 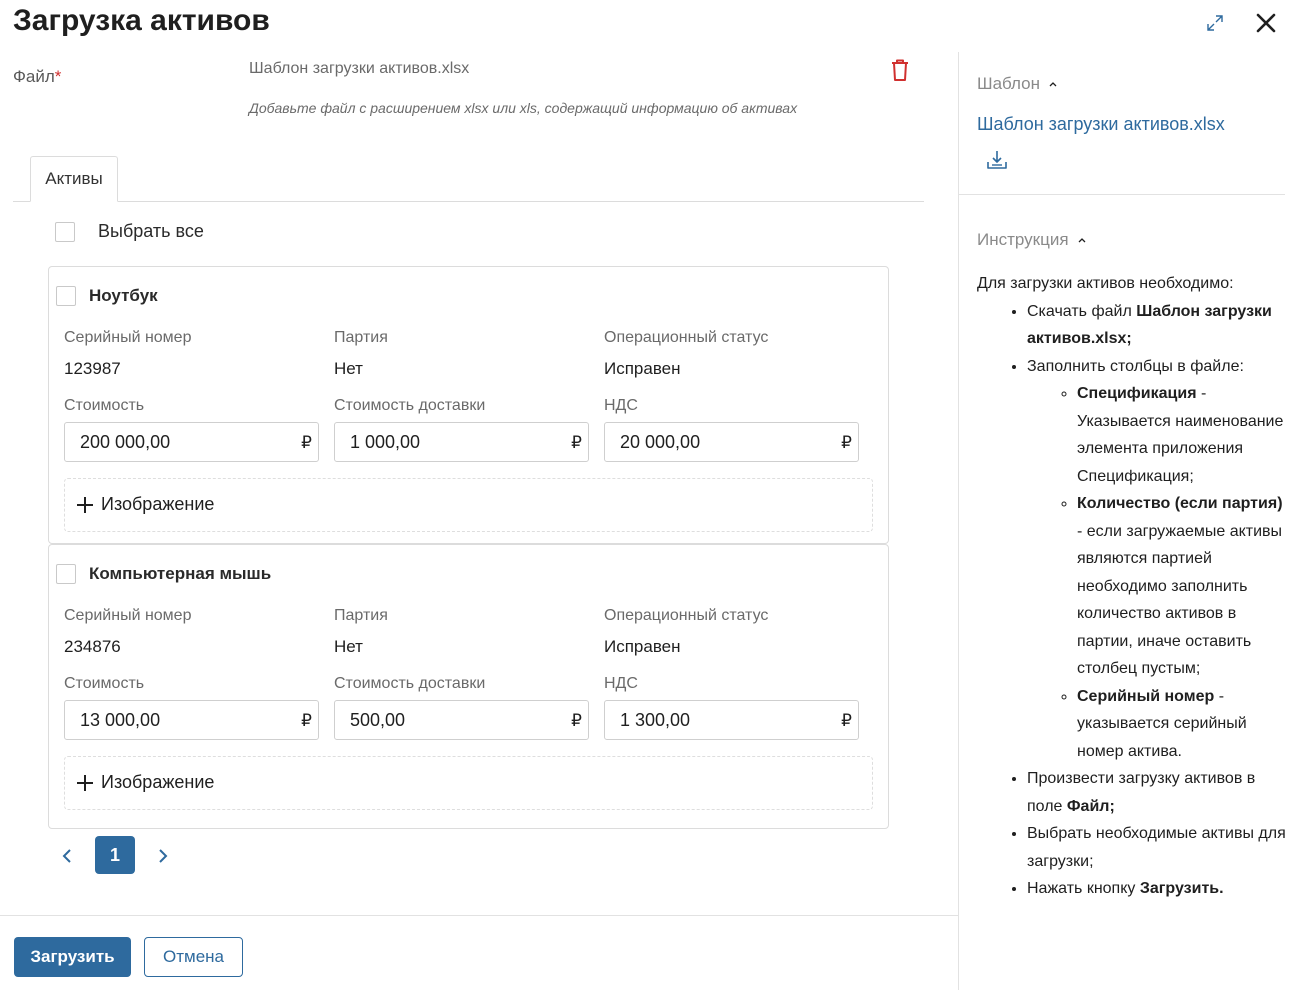 I want to click on cost-value: 13 000,00, so click(x=120, y=720).